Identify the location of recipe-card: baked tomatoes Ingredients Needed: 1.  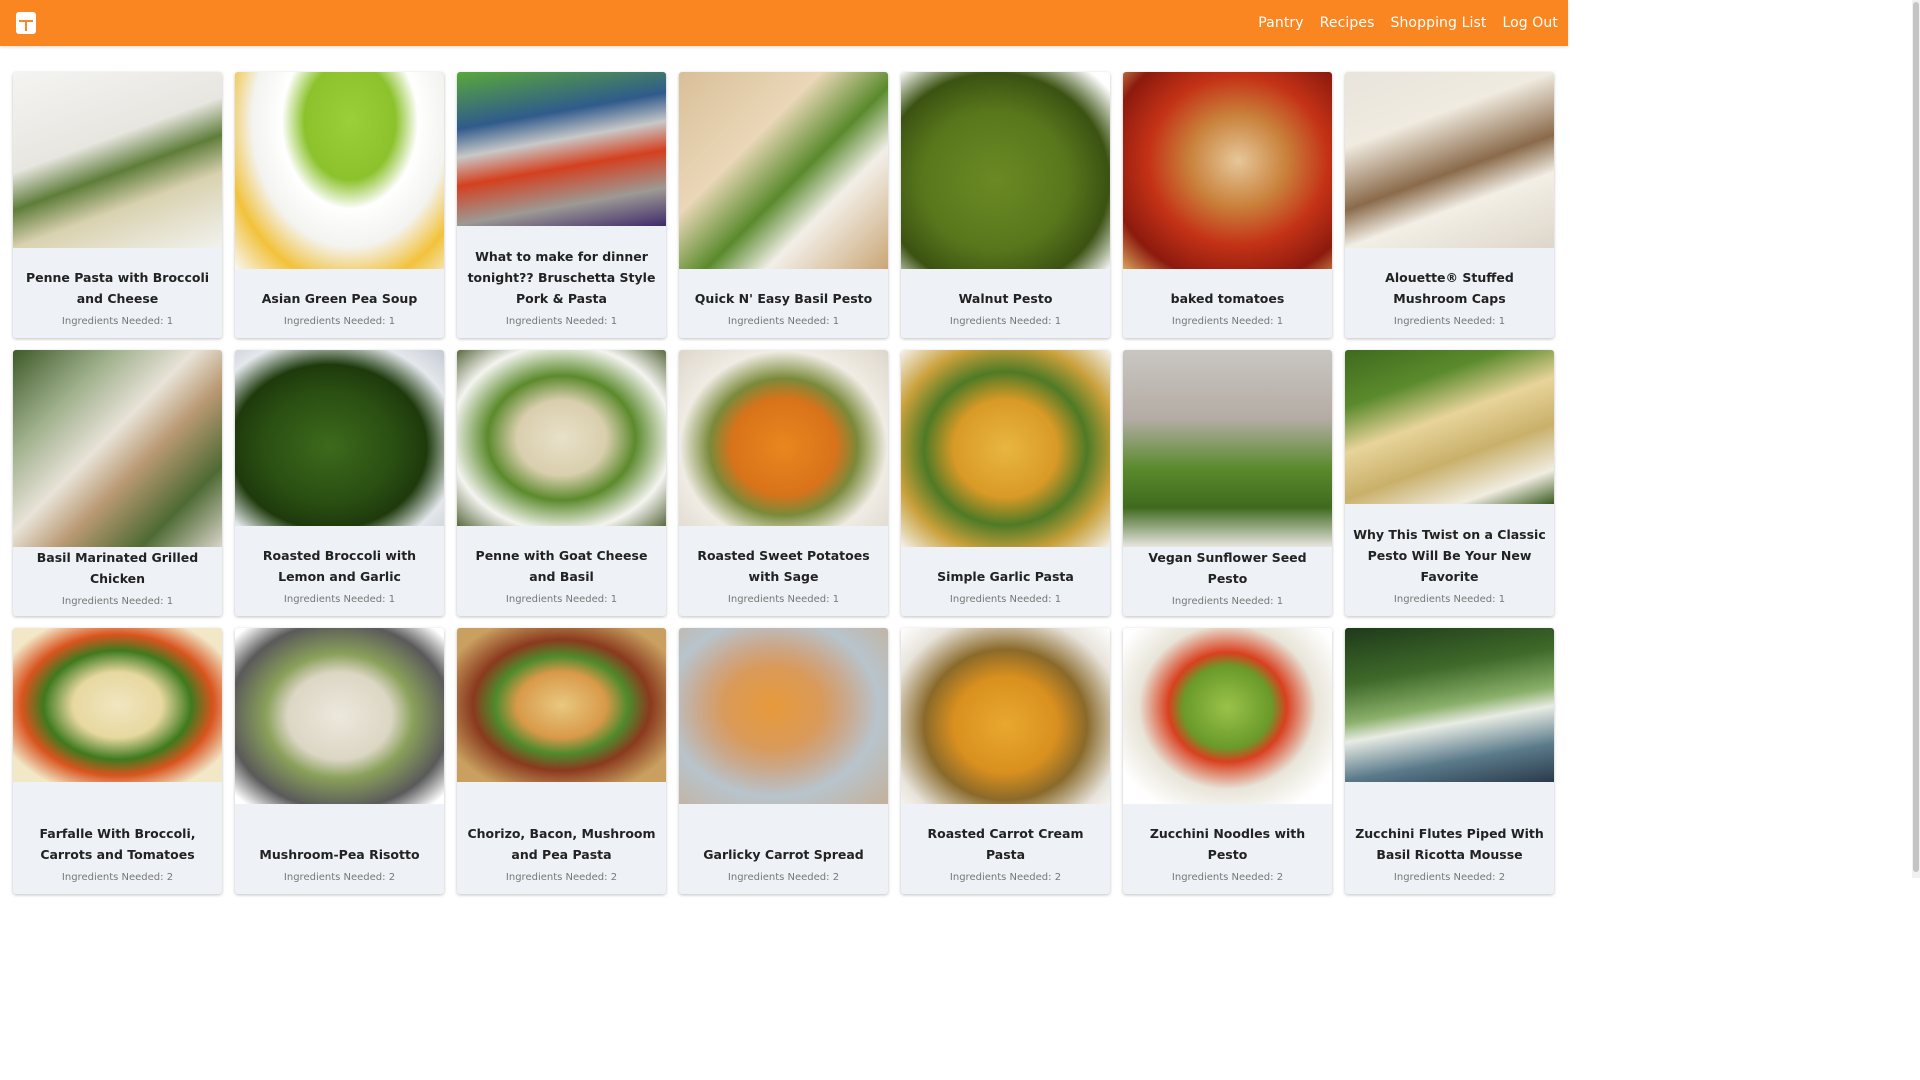
(1227, 205).